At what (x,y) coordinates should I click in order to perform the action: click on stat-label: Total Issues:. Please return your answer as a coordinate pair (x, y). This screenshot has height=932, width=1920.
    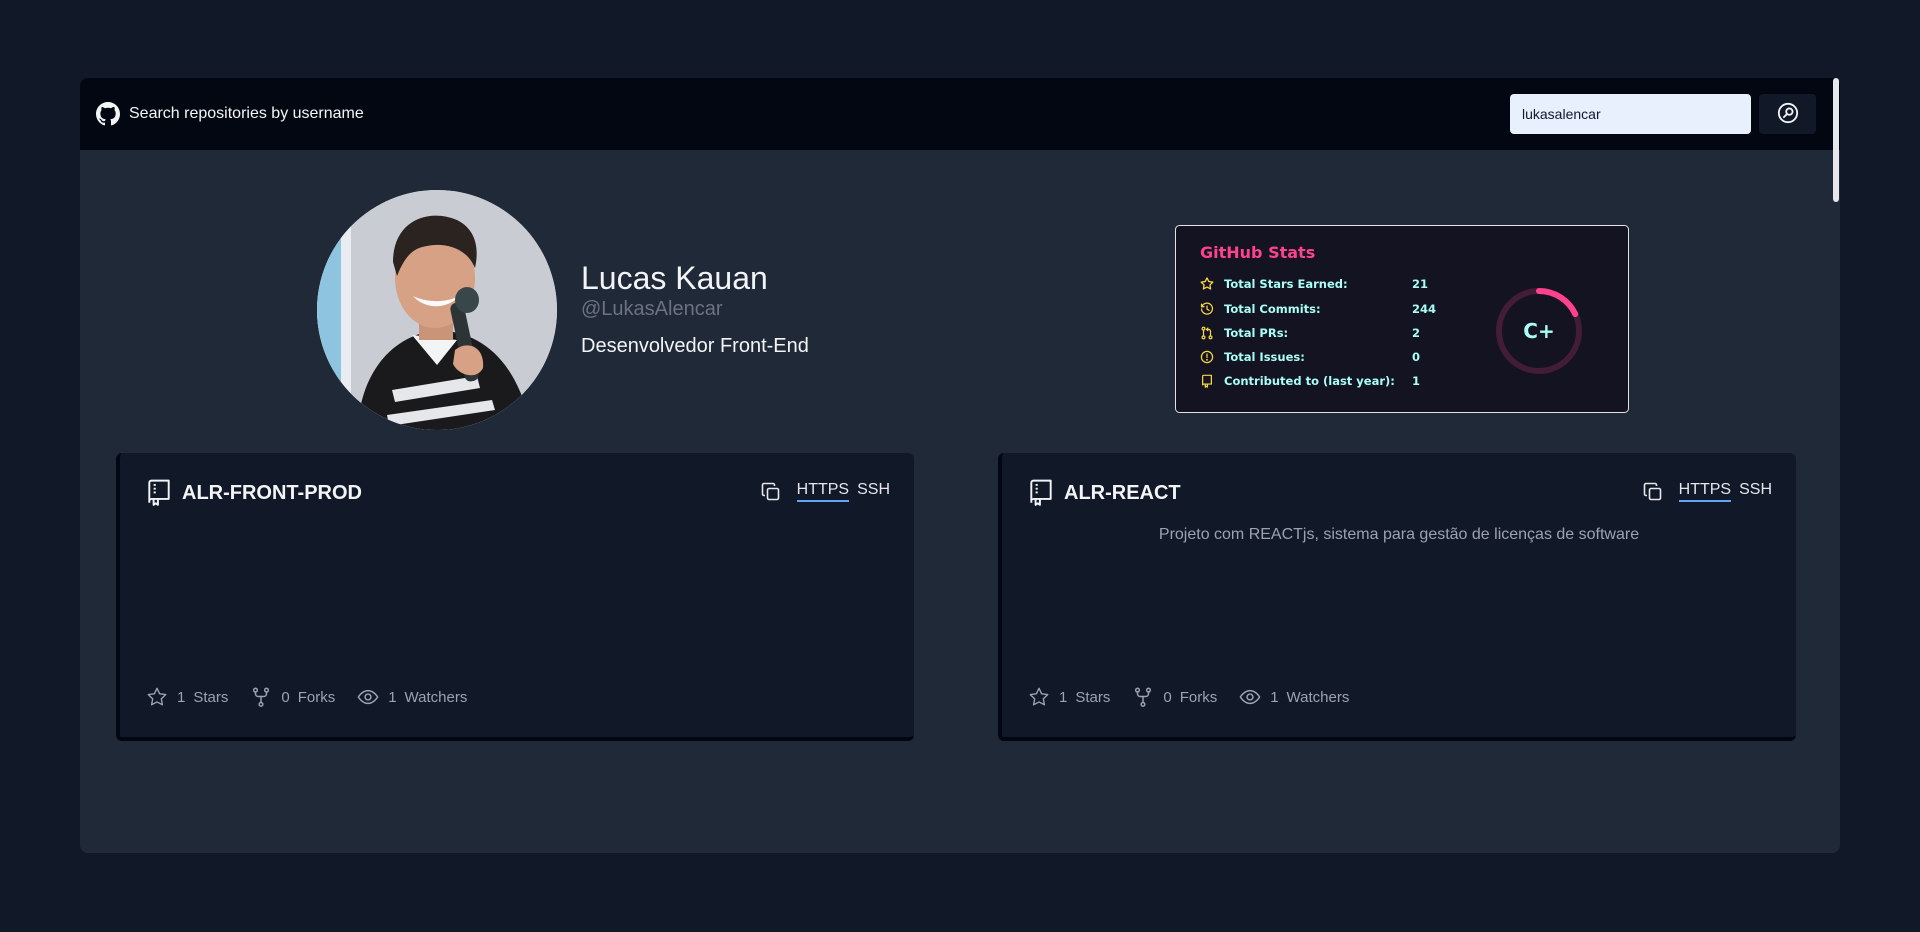
    Looking at the image, I should click on (1264, 357).